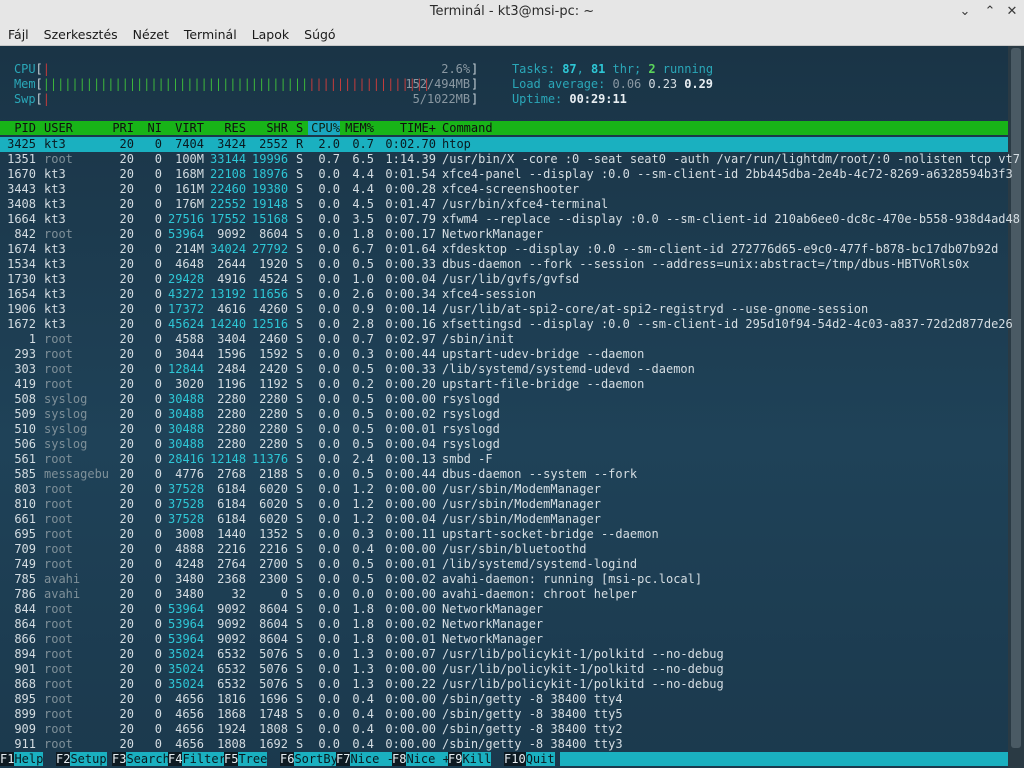 This screenshot has height=768, width=1024. What do you see at coordinates (150, 33) in the screenshot?
I see `menu-view: Nézet` at bounding box center [150, 33].